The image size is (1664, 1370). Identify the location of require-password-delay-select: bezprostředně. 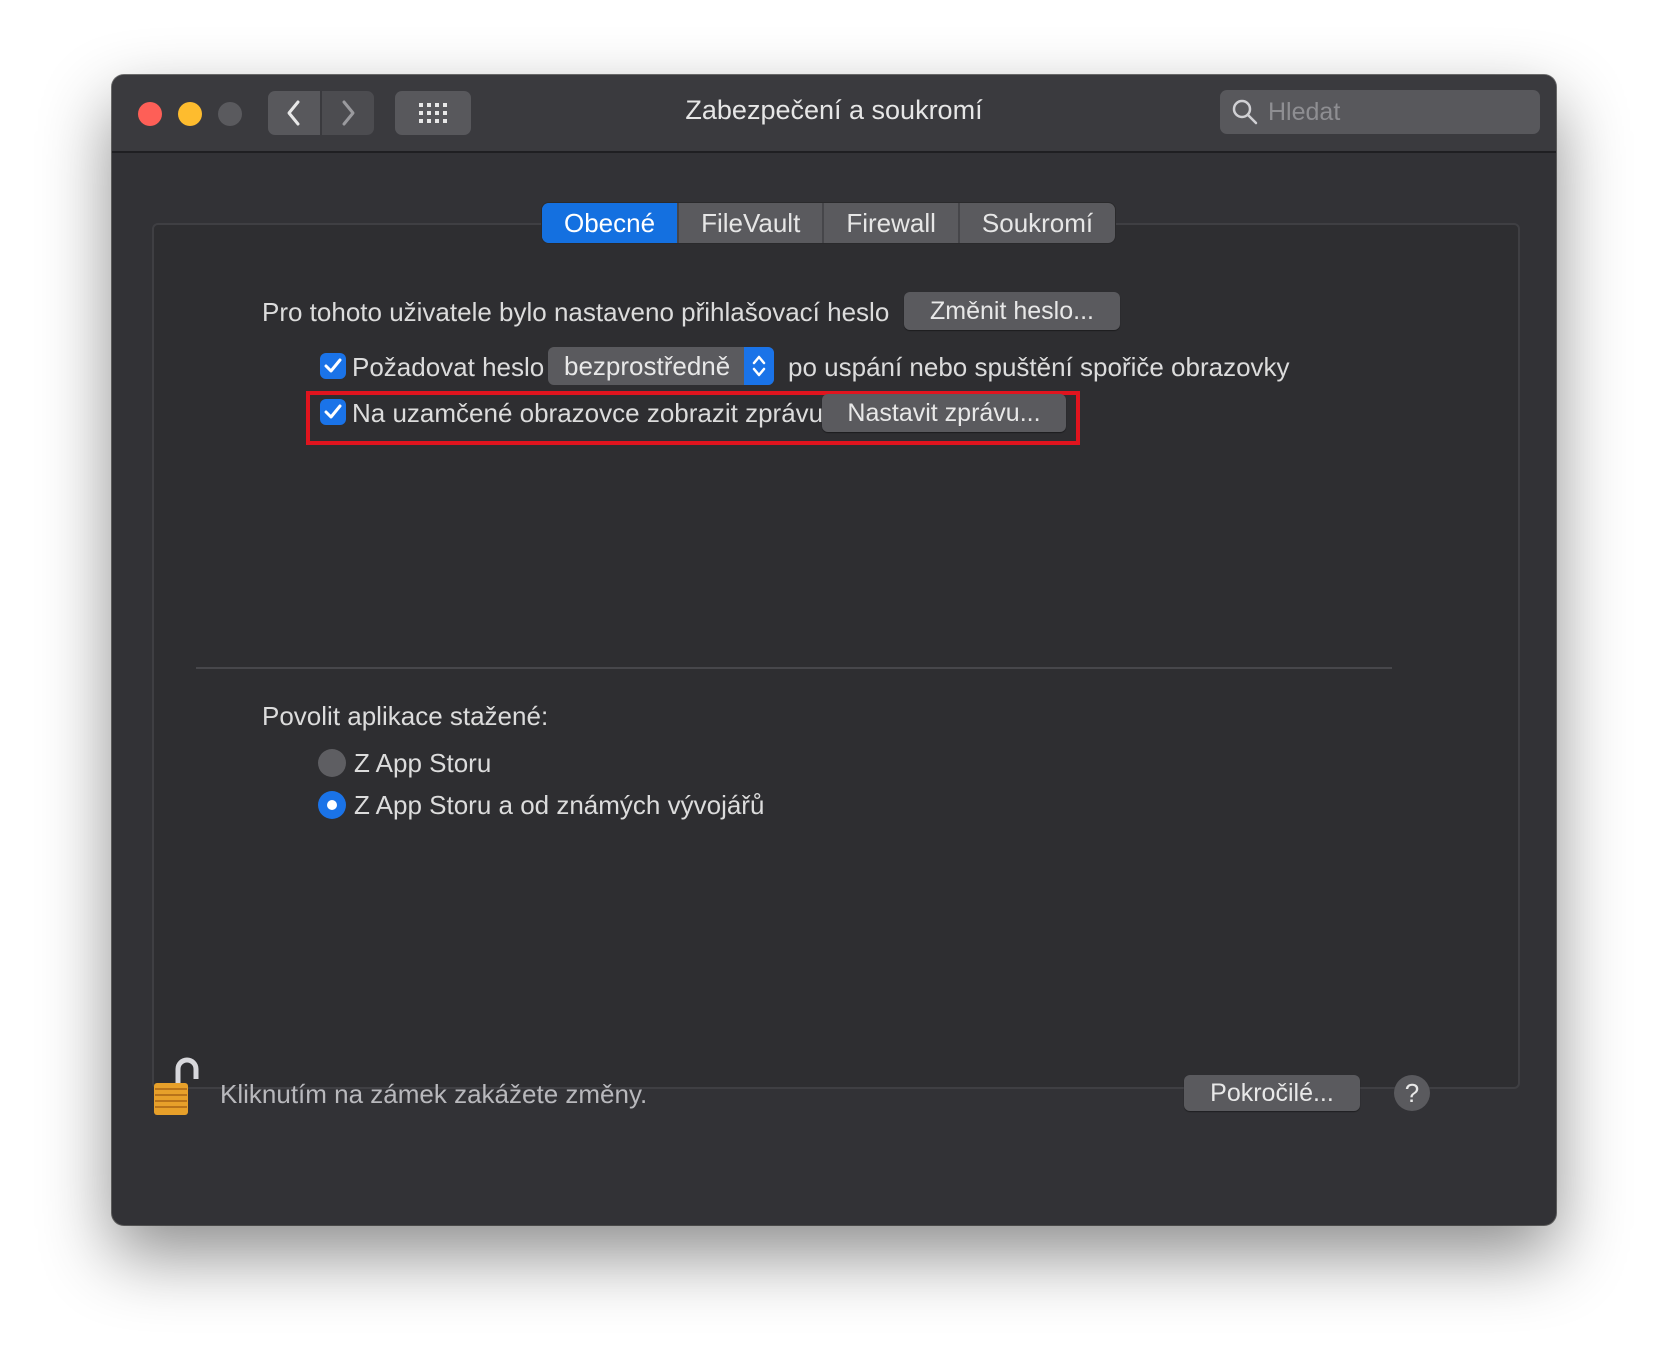
(661, 366).